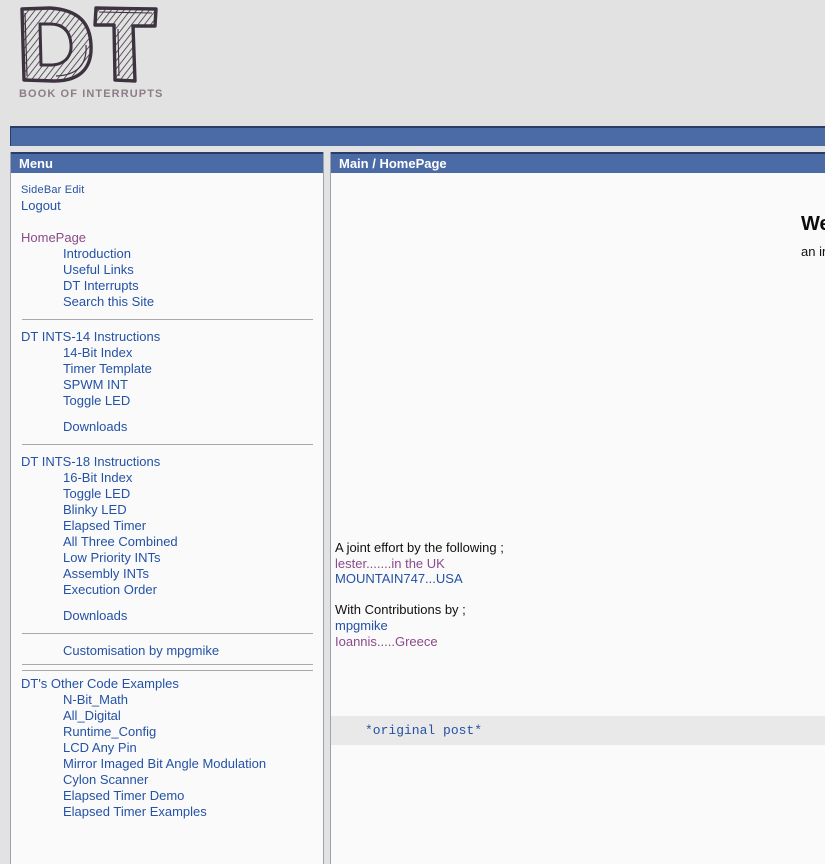 Image resolution: width=825 pixels, height=864 pixels. I want to click on sidebar-section-dt-ints-14: DT INTS-14 Instructions, so click(169, 337).